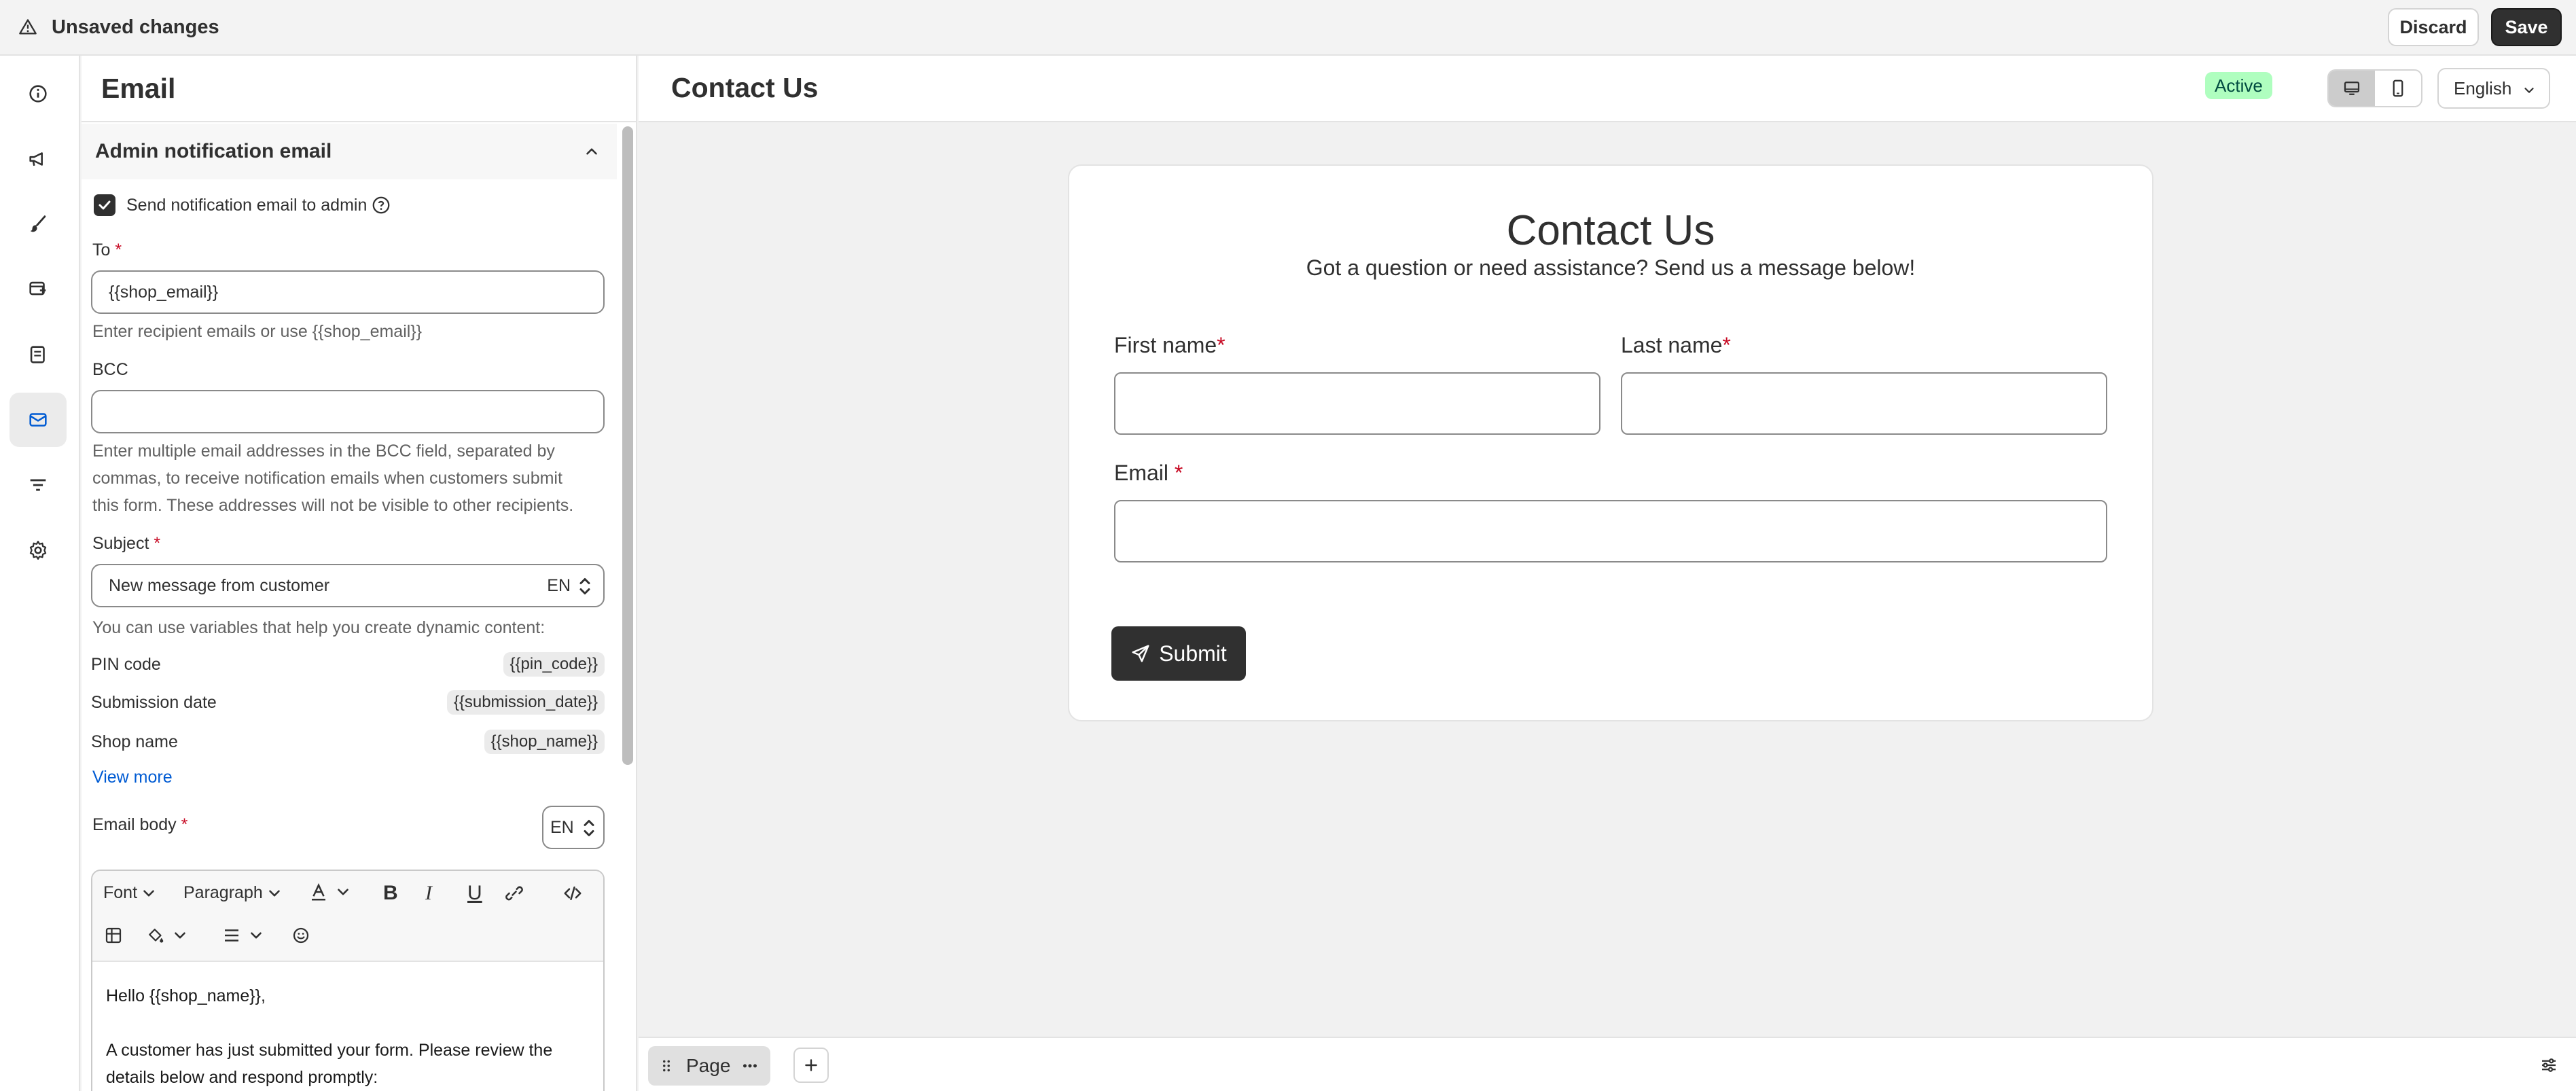 This screenshot has height=1091, width=2576. I want to click on sliders-icon, so click(2549, 1065).